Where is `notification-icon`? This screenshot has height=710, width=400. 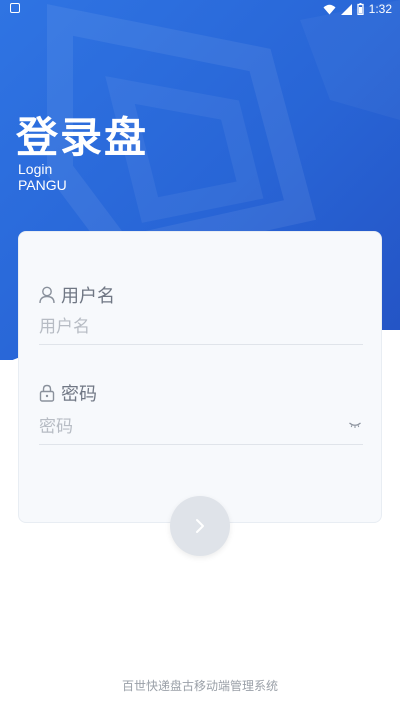
notification-icon is located at coordinates (15, 8).